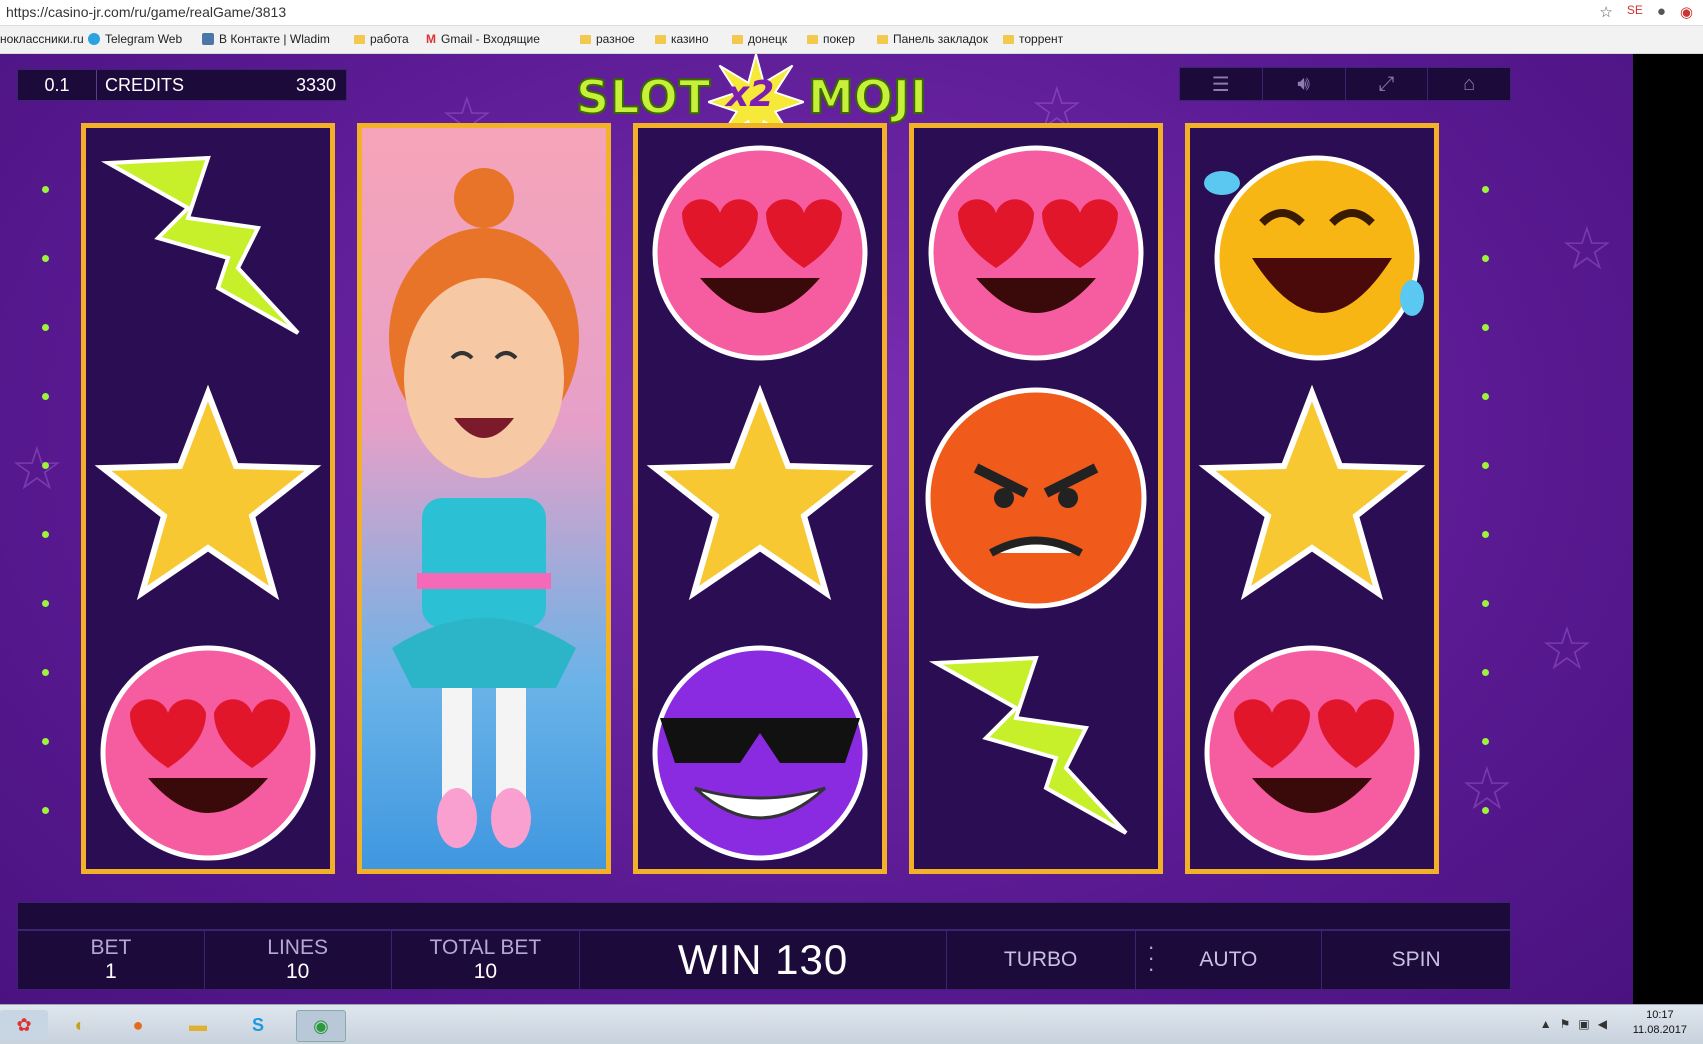 The width and height of the screenshot is (1703, 1044). Describe the element at coordinates (483, 39) in the screenshot. I see `bookmark-gmail: M Gmail - Входящие` at that location.